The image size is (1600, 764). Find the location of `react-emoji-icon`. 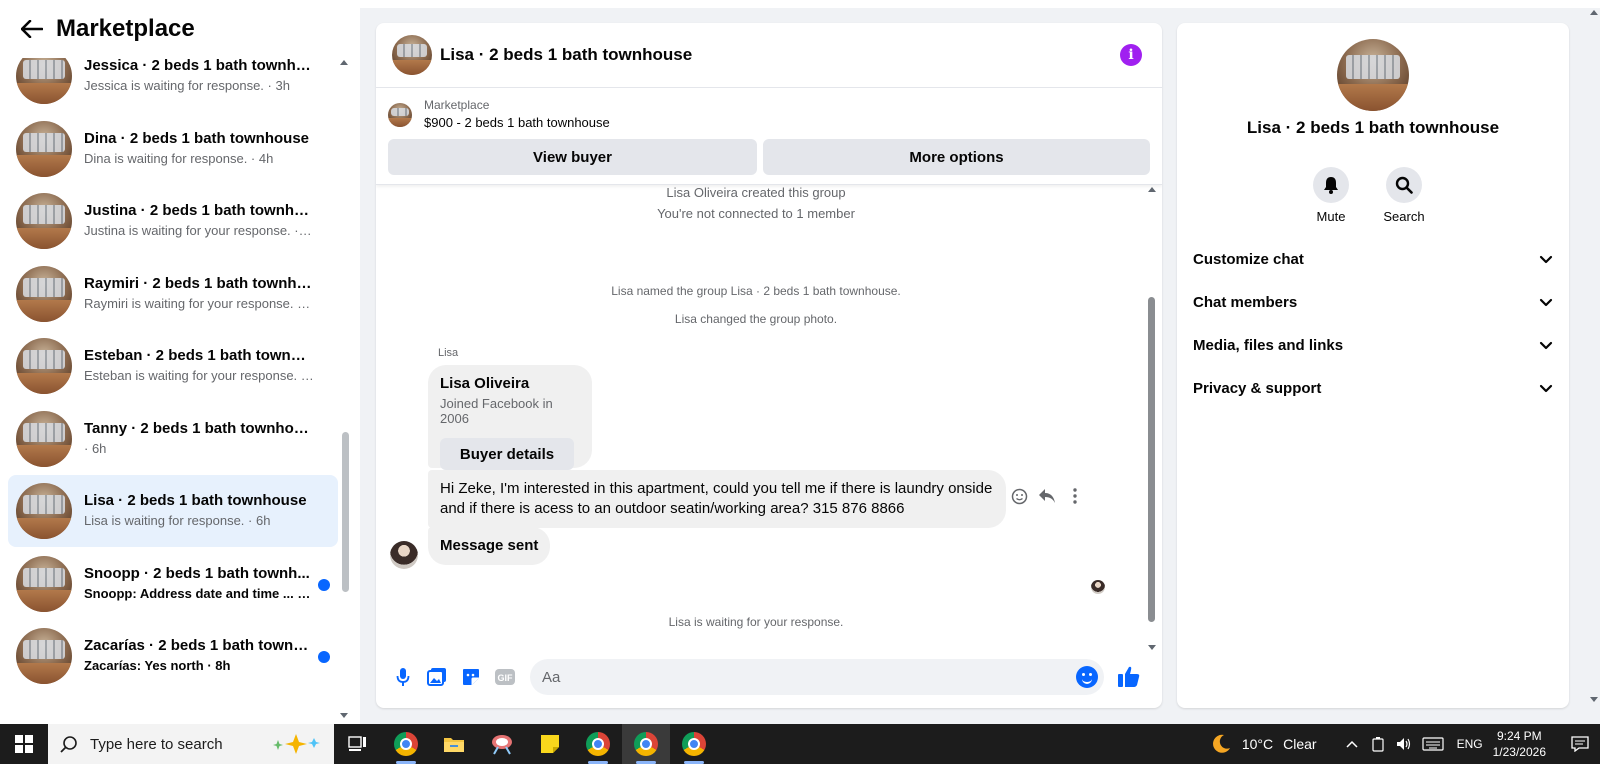

react-emoji-icon is located at coordinates (1019, 496).